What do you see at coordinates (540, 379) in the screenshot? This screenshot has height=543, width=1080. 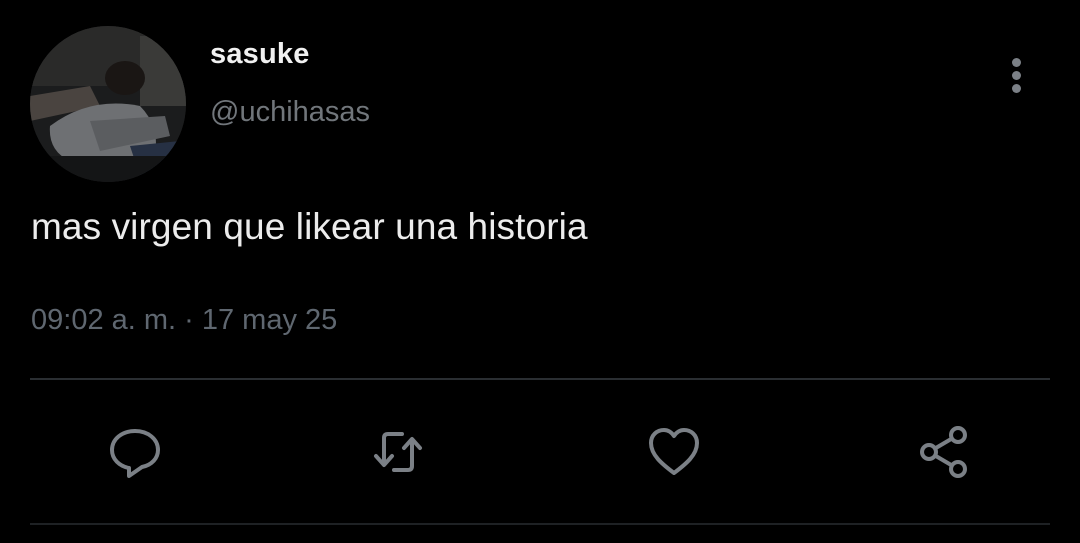 I see `divider` at bounding box center [540, 379].